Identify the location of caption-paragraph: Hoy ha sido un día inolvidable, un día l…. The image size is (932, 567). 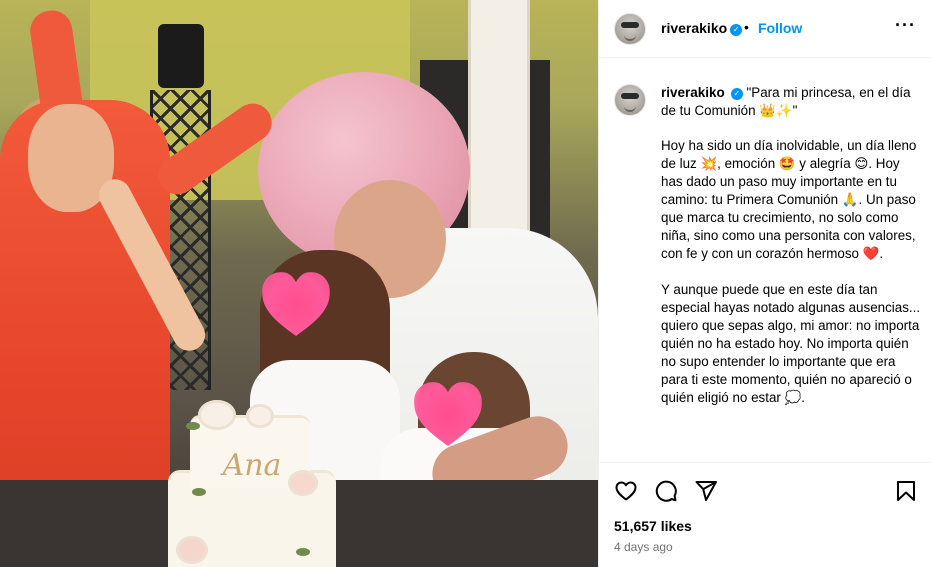
(789, 199).